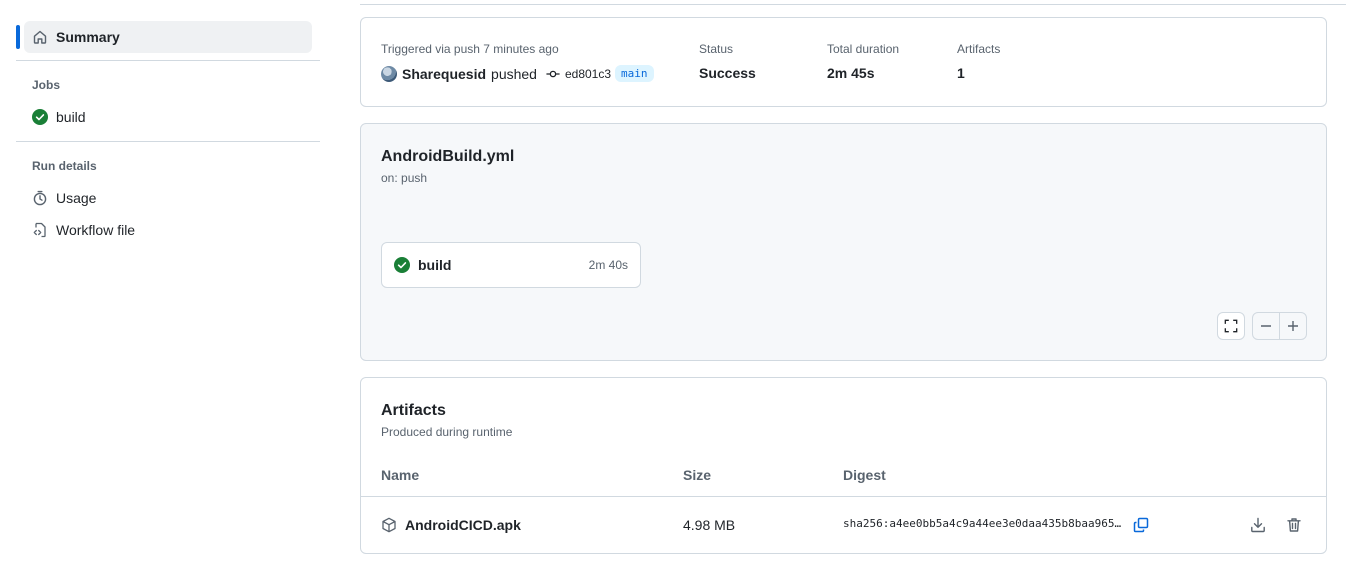 The width and height of the screenshot is (1346, 584). Describe the element at coordinates (961, 73) in the screenshot. I see `artifacts-count-link: 1` at that location.